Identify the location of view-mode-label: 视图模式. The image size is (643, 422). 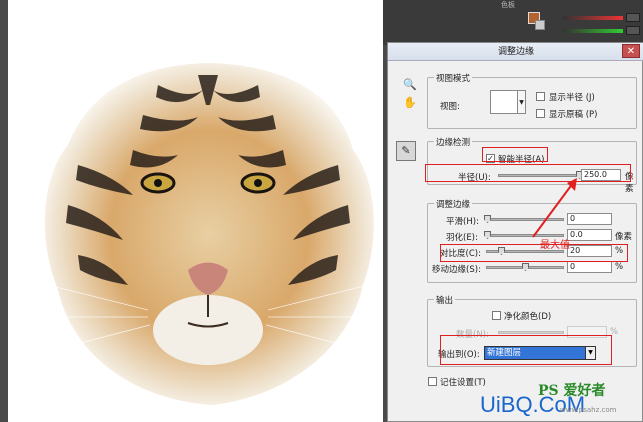
(453, 78).